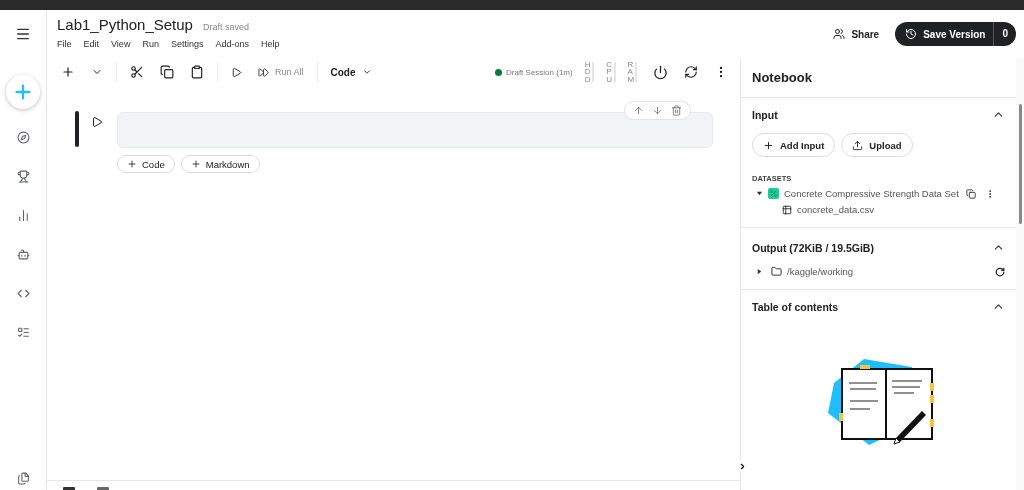 This screenshot has width=1024, height=490. What do you see at coordinates (638, 110) in the screenshot?
I see `move-up-icon` at bounding box center [638, 110].